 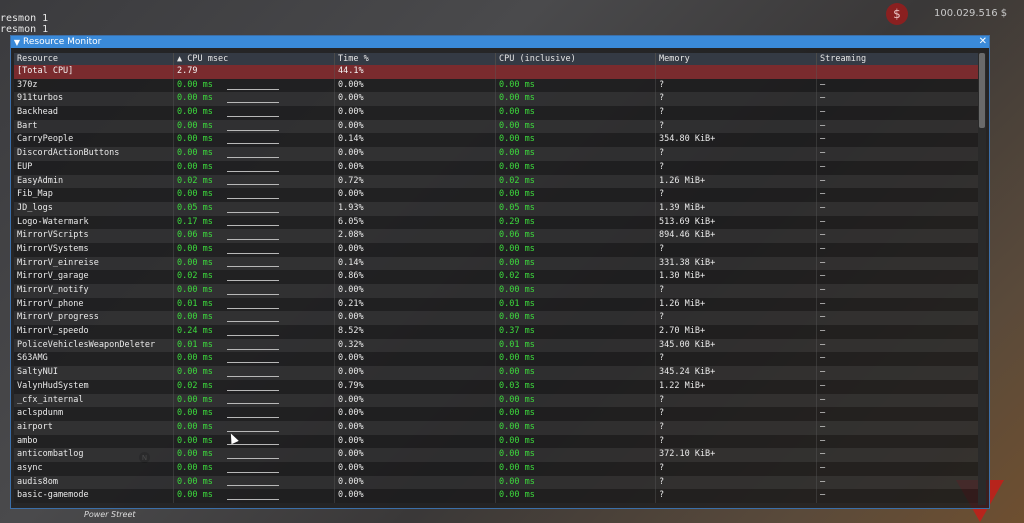 What do you see at coordinates (94, 332) in the screenshot?
I see `resource-name: MirrorV_speedo` at bounding box center [94, 332].